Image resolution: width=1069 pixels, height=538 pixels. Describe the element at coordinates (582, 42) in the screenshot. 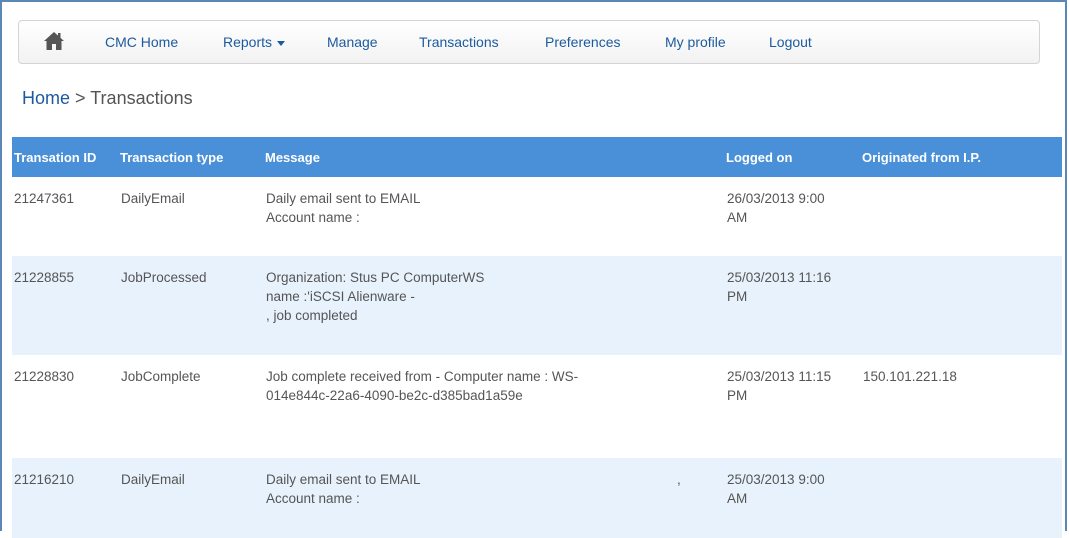

I see `nav-preferences: Preferences` at that location.